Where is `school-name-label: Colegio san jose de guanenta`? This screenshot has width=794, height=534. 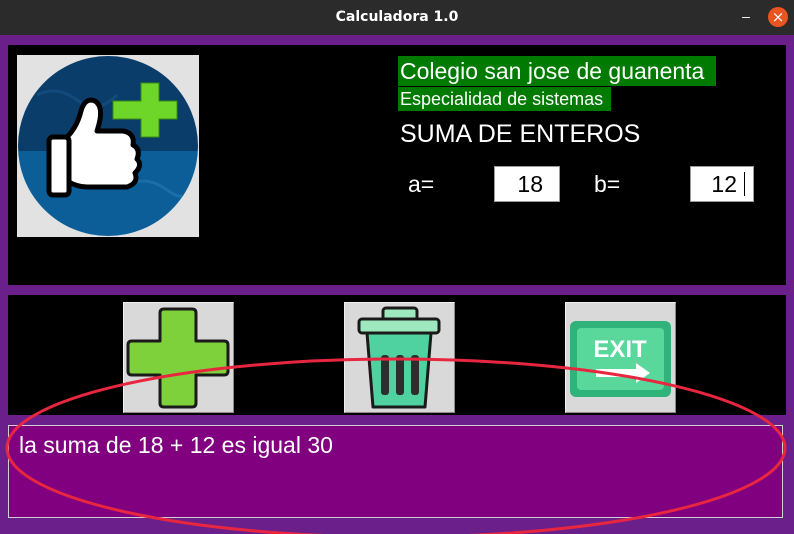
school-name-label: Colegio san jose de guanenta is located at coordinates (557, 71).